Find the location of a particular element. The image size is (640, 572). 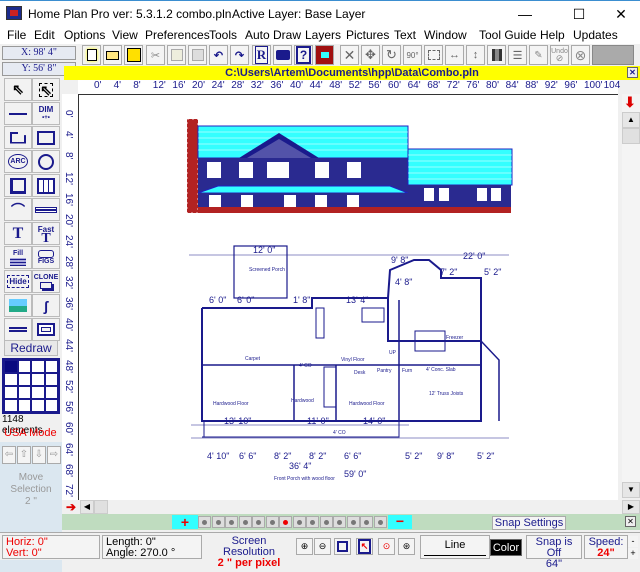

hide-tool: Hide is located at coordinates (18, 281).